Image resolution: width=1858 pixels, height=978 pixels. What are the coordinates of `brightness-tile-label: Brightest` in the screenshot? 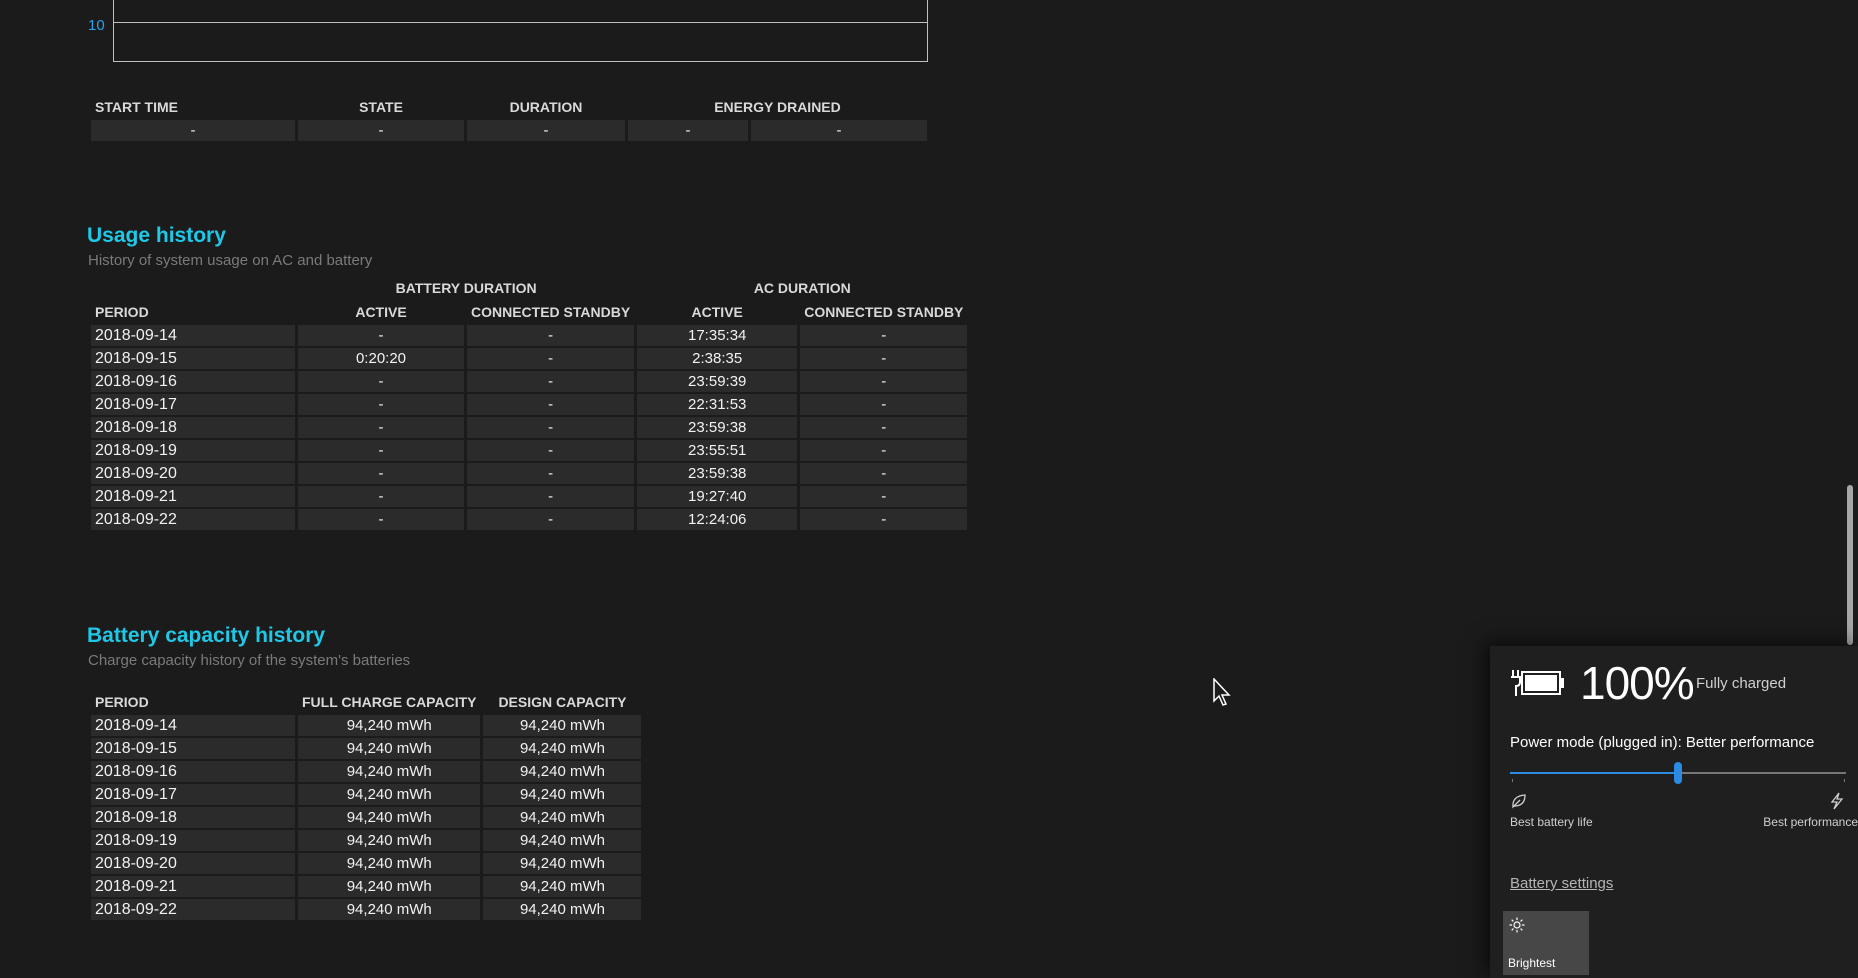 It's located at (1532, 963).